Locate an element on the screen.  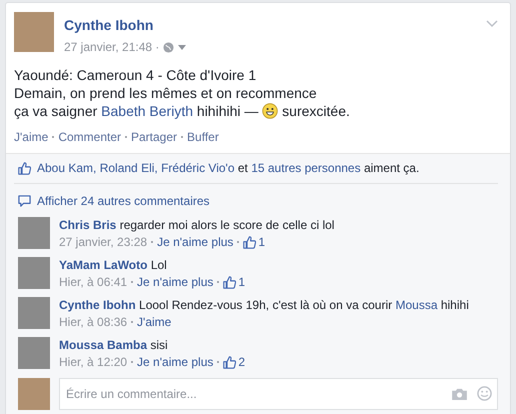
comment-text: YaMam LaWoto Lol is located at coordinates (113, 265).